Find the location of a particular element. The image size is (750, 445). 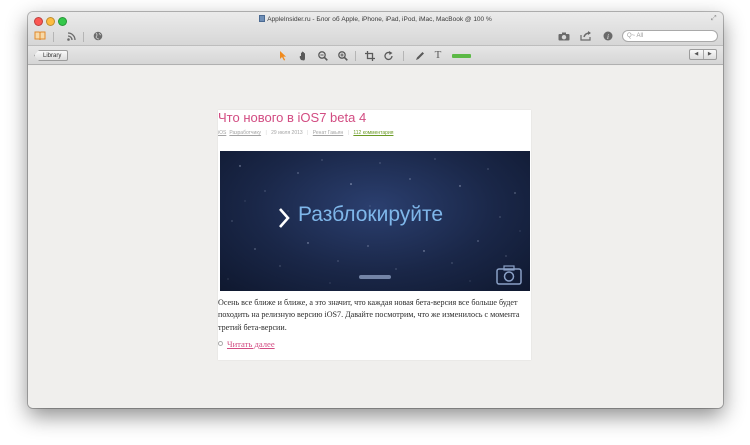

read-more-link: Читать далее is located at coordinates (246, 344).